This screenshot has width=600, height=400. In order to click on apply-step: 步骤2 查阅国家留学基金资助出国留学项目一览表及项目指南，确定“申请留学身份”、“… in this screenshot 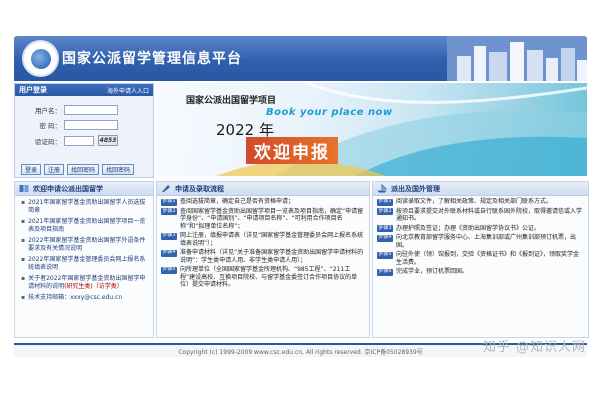, I will do `click(262, 218)`.